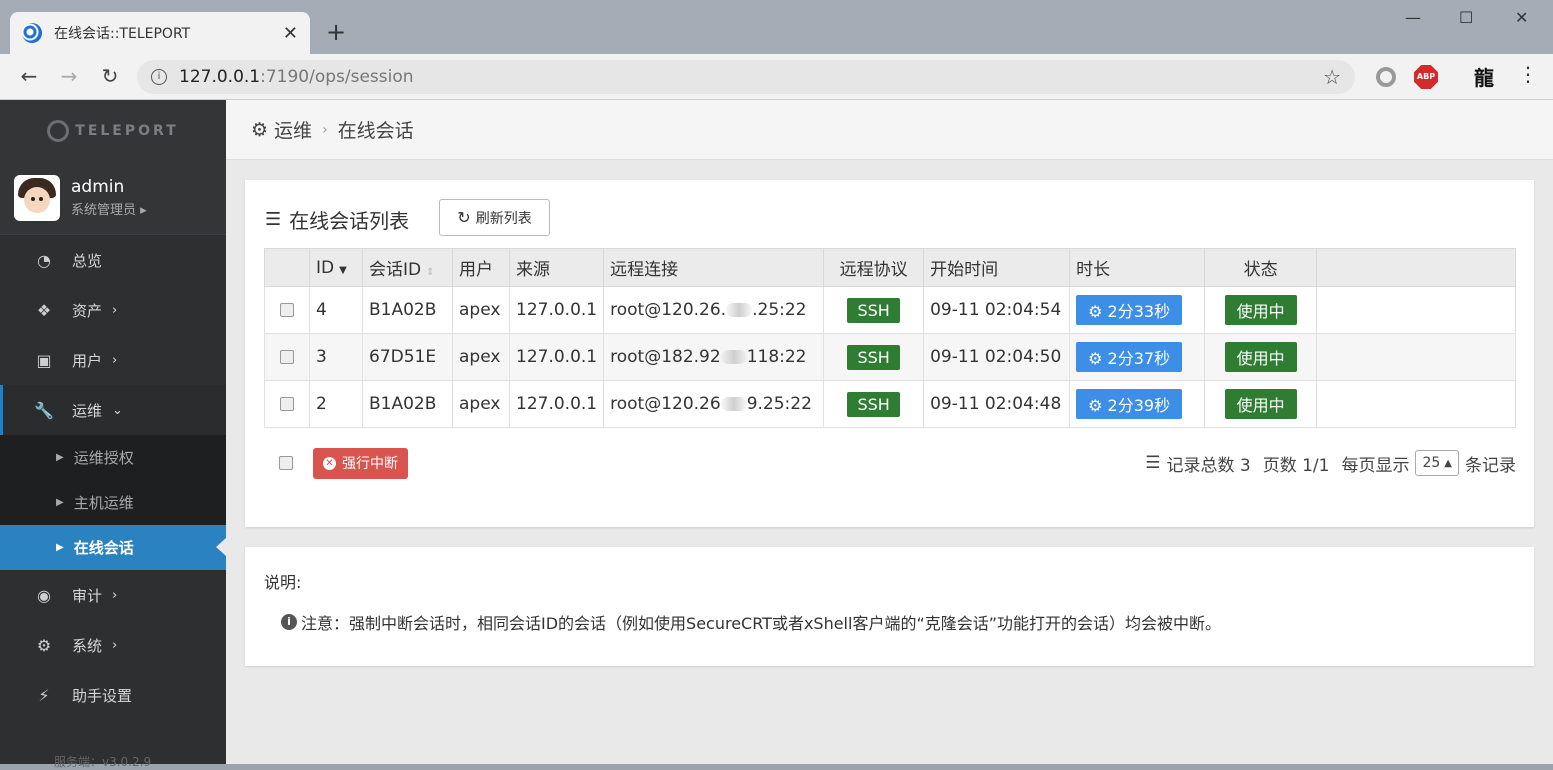 This screenshot has height=770, width=1553. I want to click on table-header-row: ID ▼ 会话ID ⇕ 用户 来源 远程连接 远程协议 开始时间 时长 状态, so click(890, 267).